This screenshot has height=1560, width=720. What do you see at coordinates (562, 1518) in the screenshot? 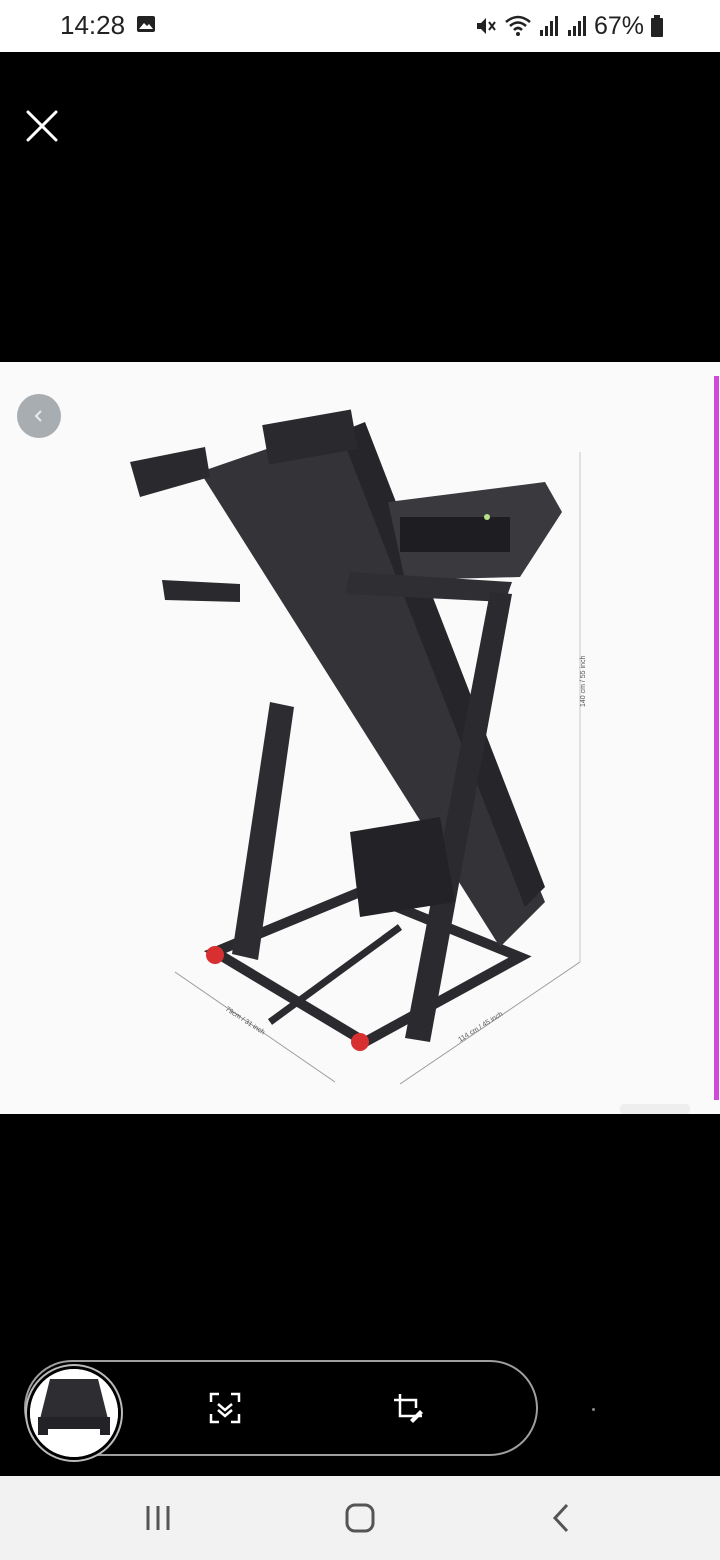
I see `back-icon` at bounding box center [562, 1518].